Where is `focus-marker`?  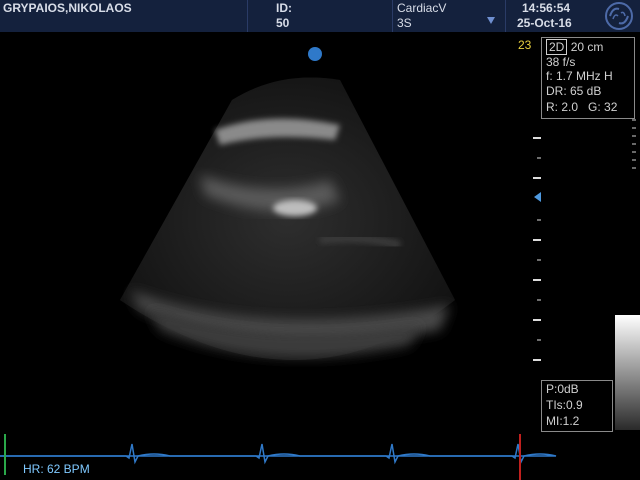 focus-marker is located at coordinates (315, 54).